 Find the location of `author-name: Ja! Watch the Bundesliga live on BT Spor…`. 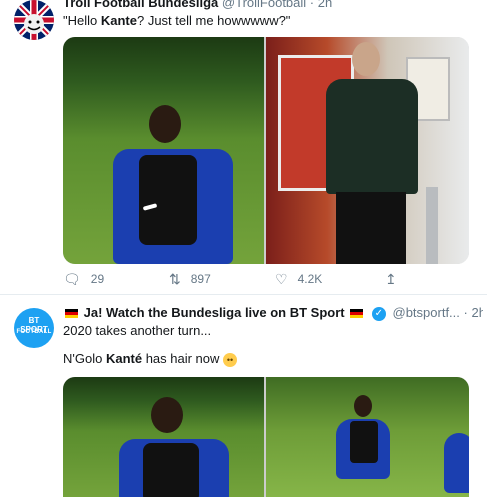

author-name: Ja! Watch the Bundesliga live on BT Spor… is located at coordinates (214, 312).